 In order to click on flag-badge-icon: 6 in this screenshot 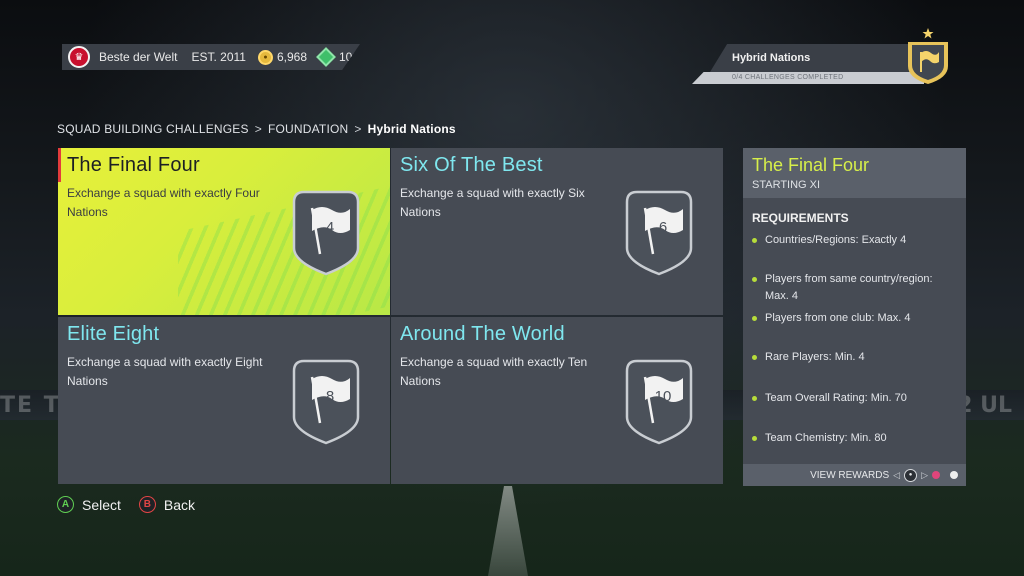, I will do `click(659, 233)`.